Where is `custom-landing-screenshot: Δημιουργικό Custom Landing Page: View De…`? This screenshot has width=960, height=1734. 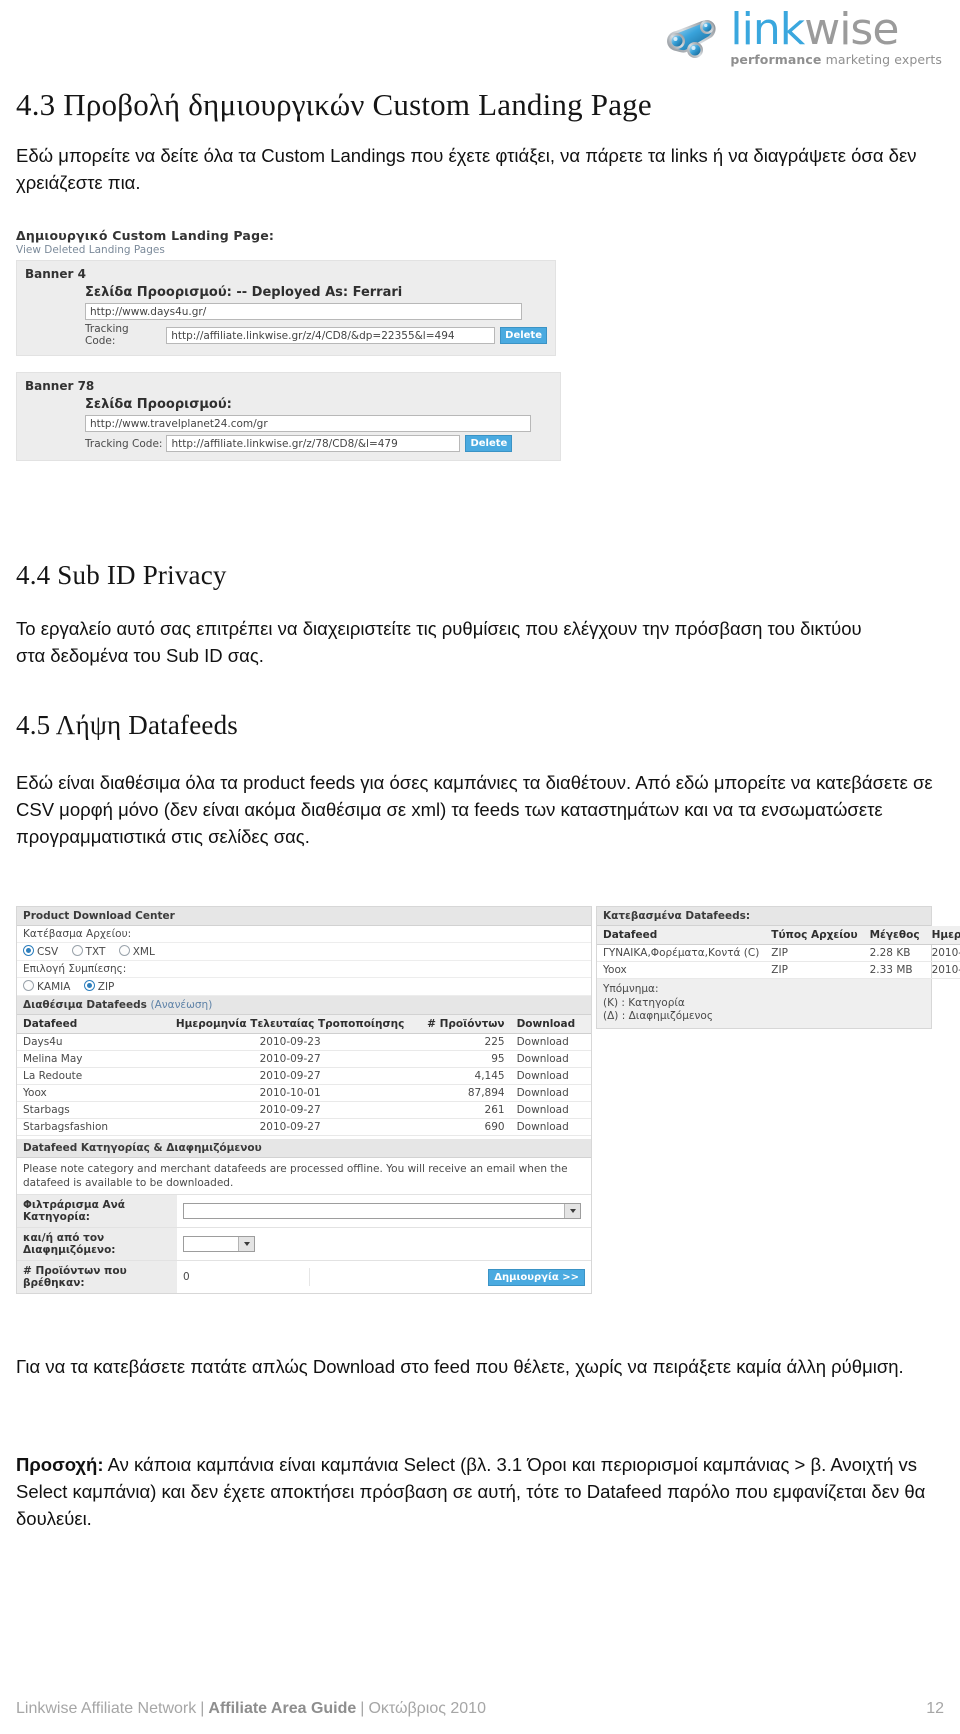 custom-landing-screenshot: Δημιουργικό Custom Landing Page: View De… is located at coordinates (296, 344).